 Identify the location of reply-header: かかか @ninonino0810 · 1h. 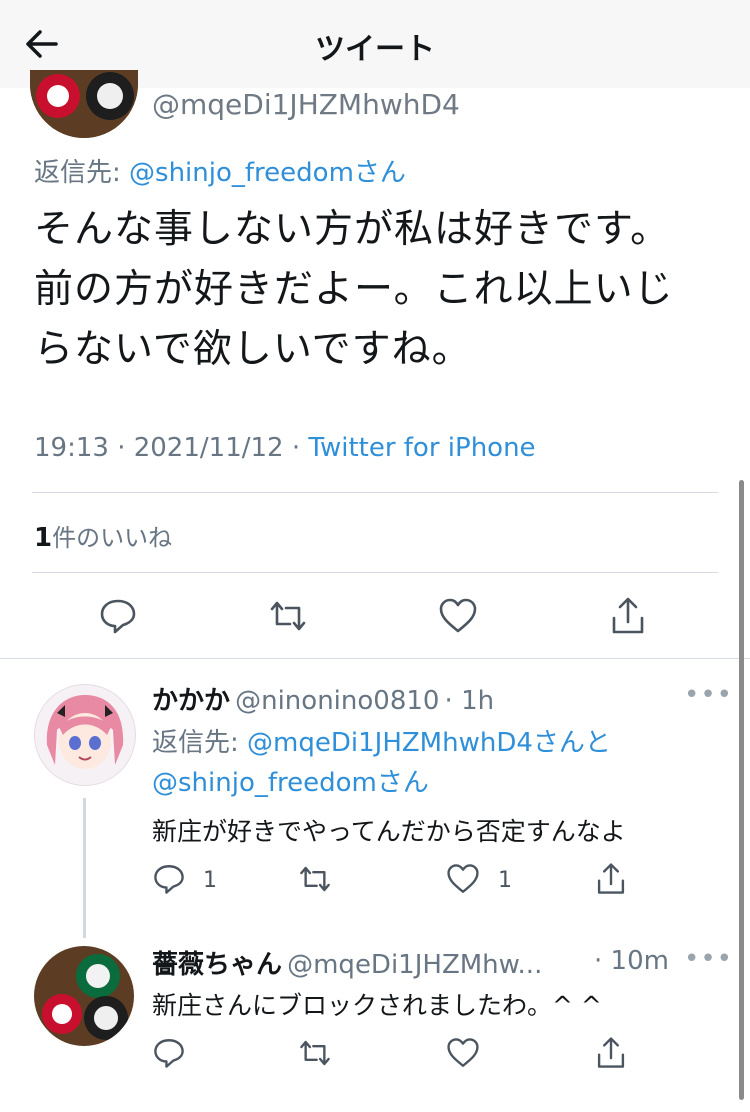
(323, 698).